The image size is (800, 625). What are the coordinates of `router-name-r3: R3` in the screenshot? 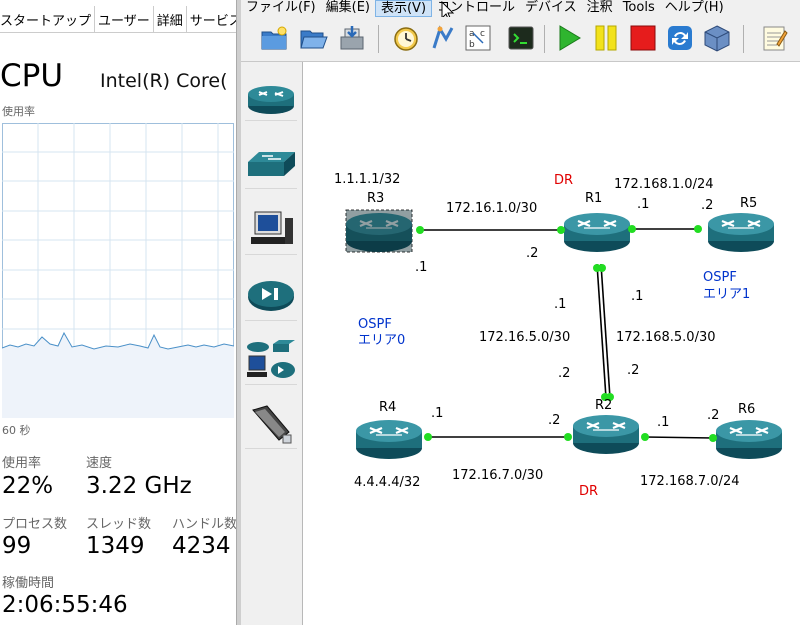 It's located at (375, 198).